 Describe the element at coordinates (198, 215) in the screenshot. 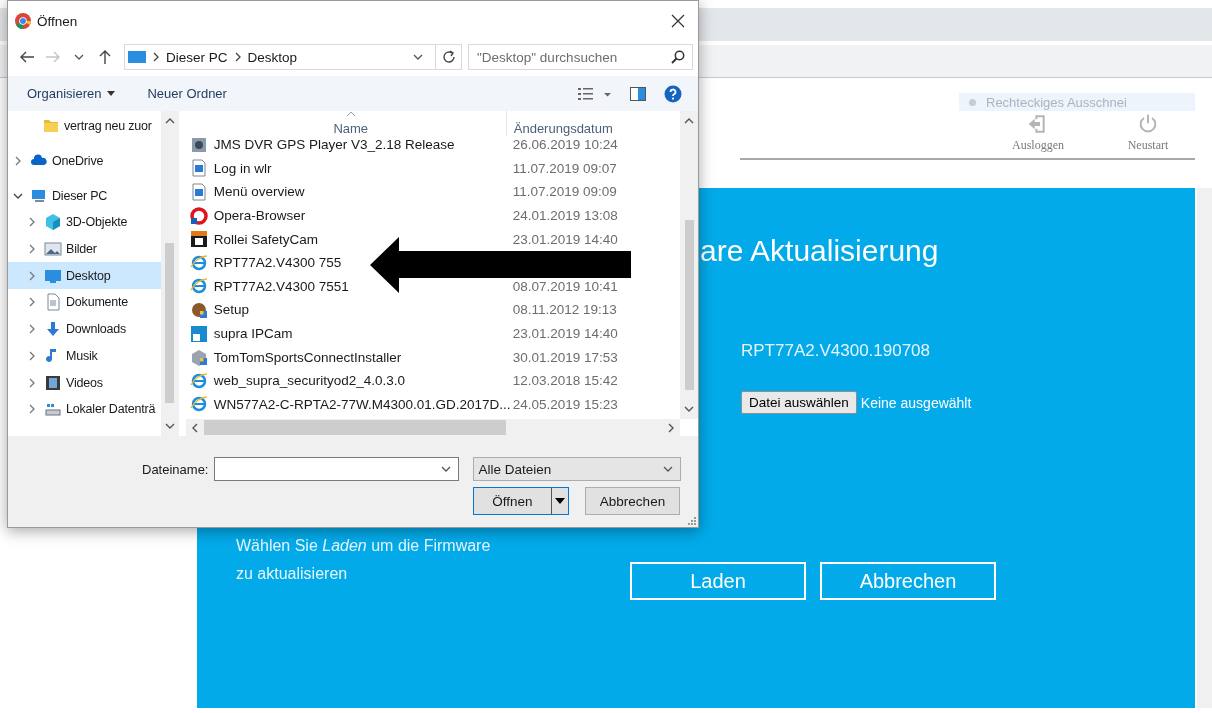

I see `opera-icon` at that location.